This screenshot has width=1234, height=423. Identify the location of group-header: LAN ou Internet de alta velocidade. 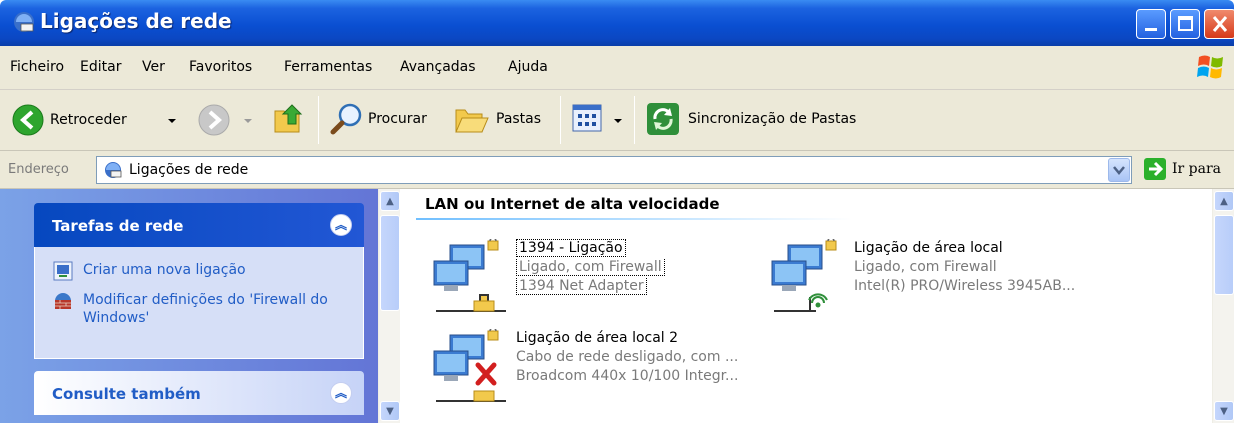
(572, 204).